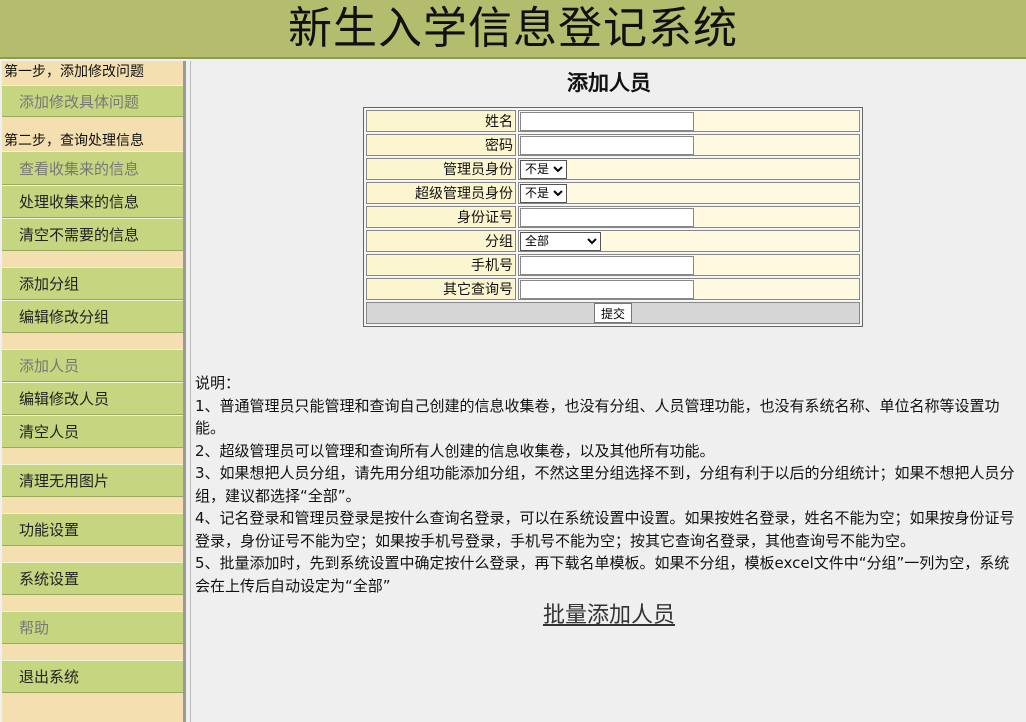  What do you see at coordinates (607, 217) in the screenshot?
I see `id-number-input` at bounding box center [607, 217].